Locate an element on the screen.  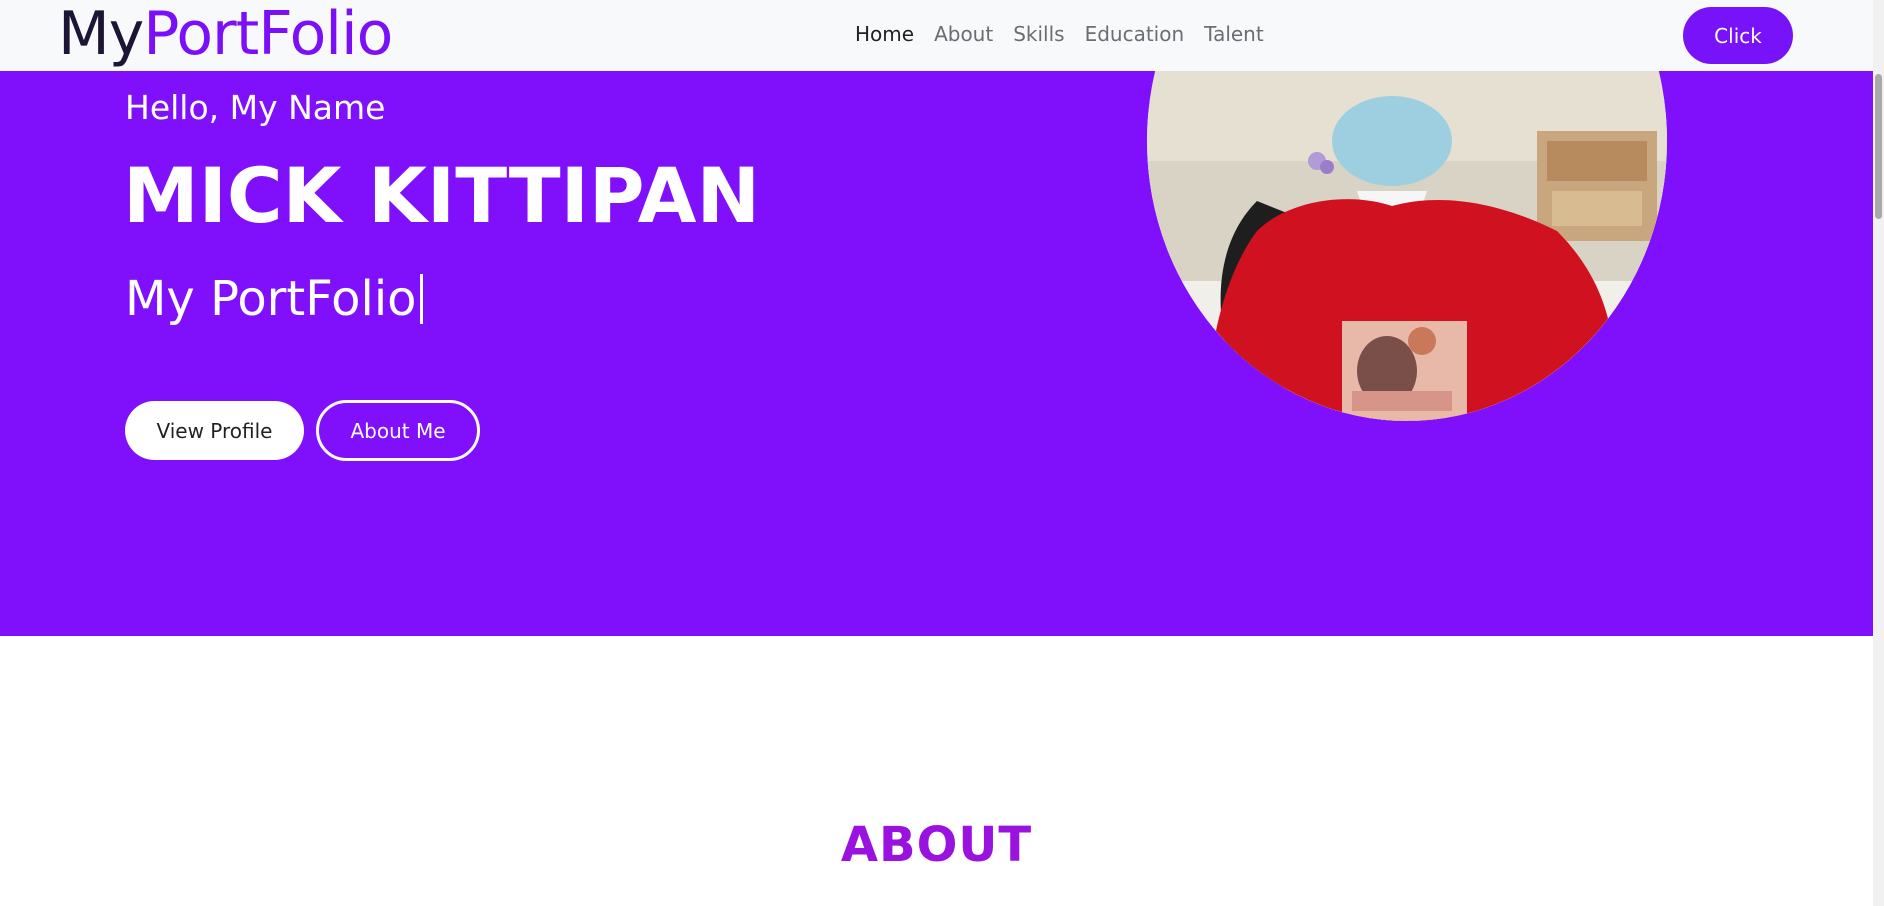
brand-logo: MyPortFolio is located at coordinates (225, 34).